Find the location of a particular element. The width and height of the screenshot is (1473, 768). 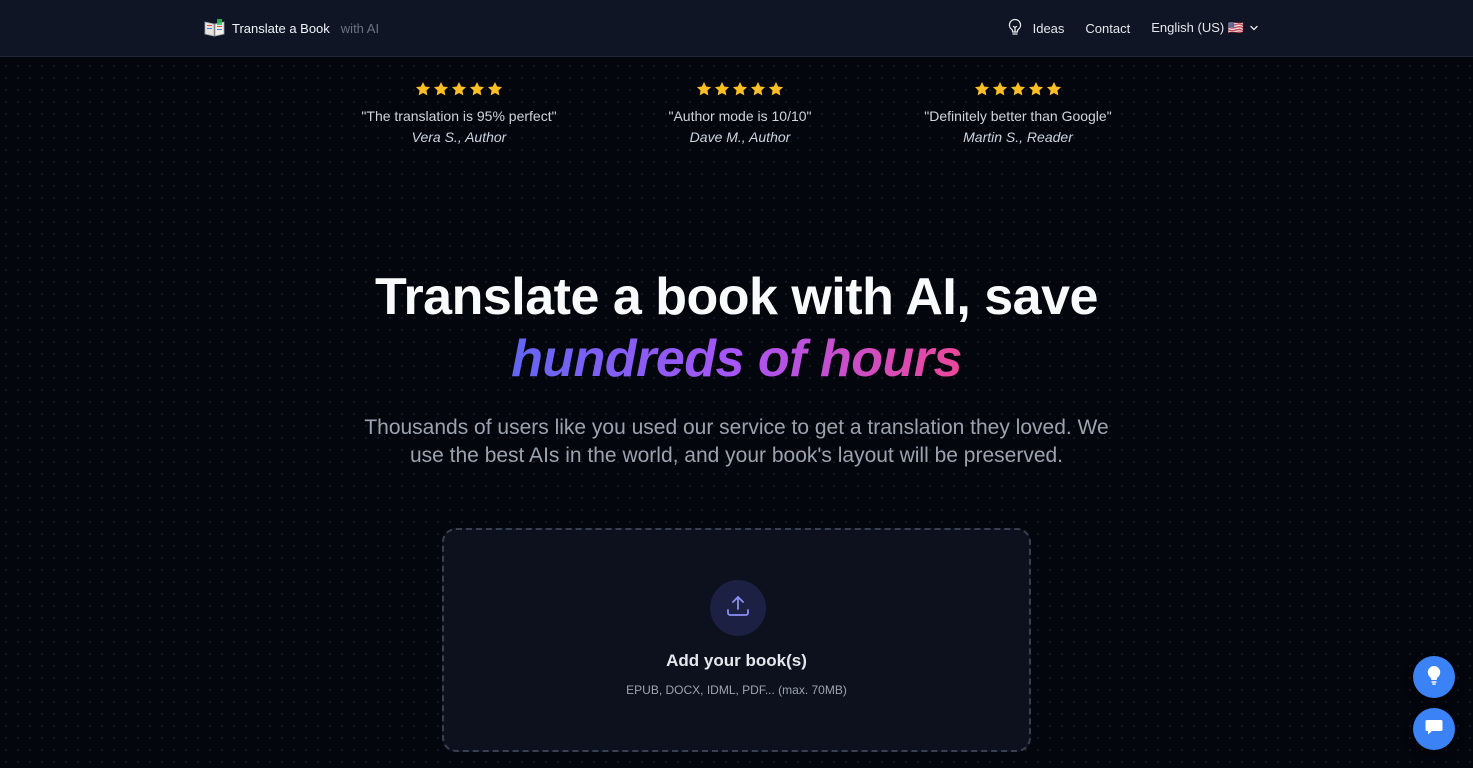

review-card: "Author mode is 10/10" Dave M., Author is located at coordinates (740, 113).